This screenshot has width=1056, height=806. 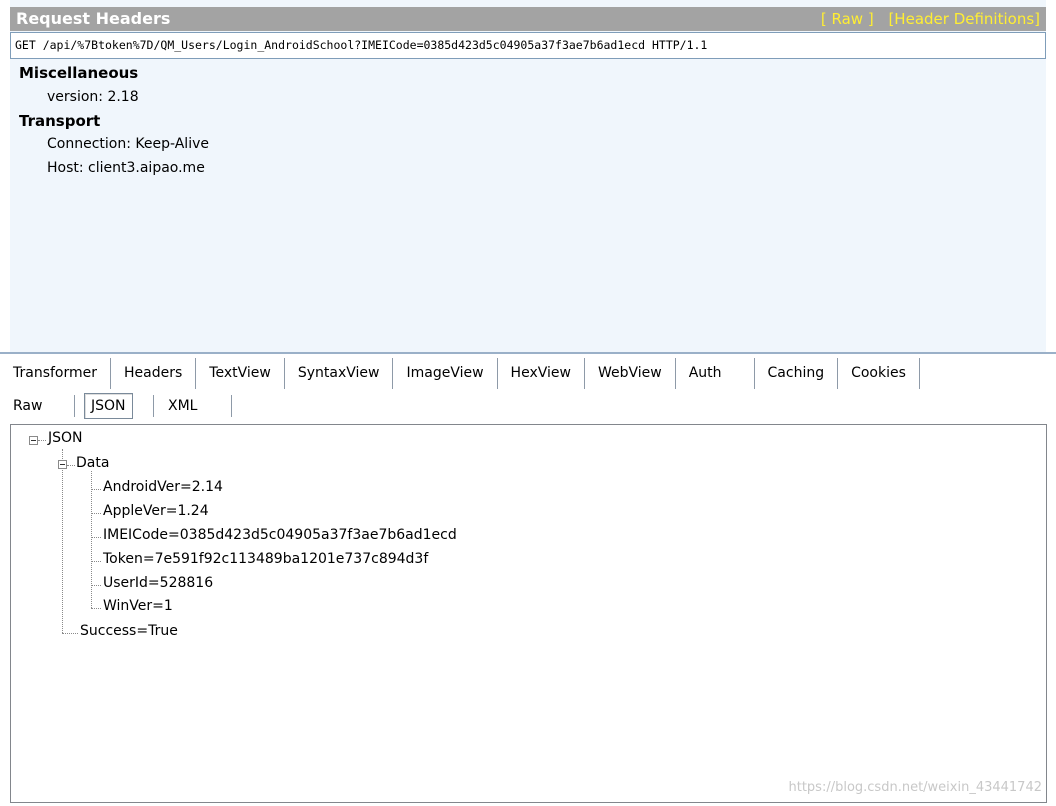 I want to click on tree-node-json: JSON, so click(x=65, y=438).